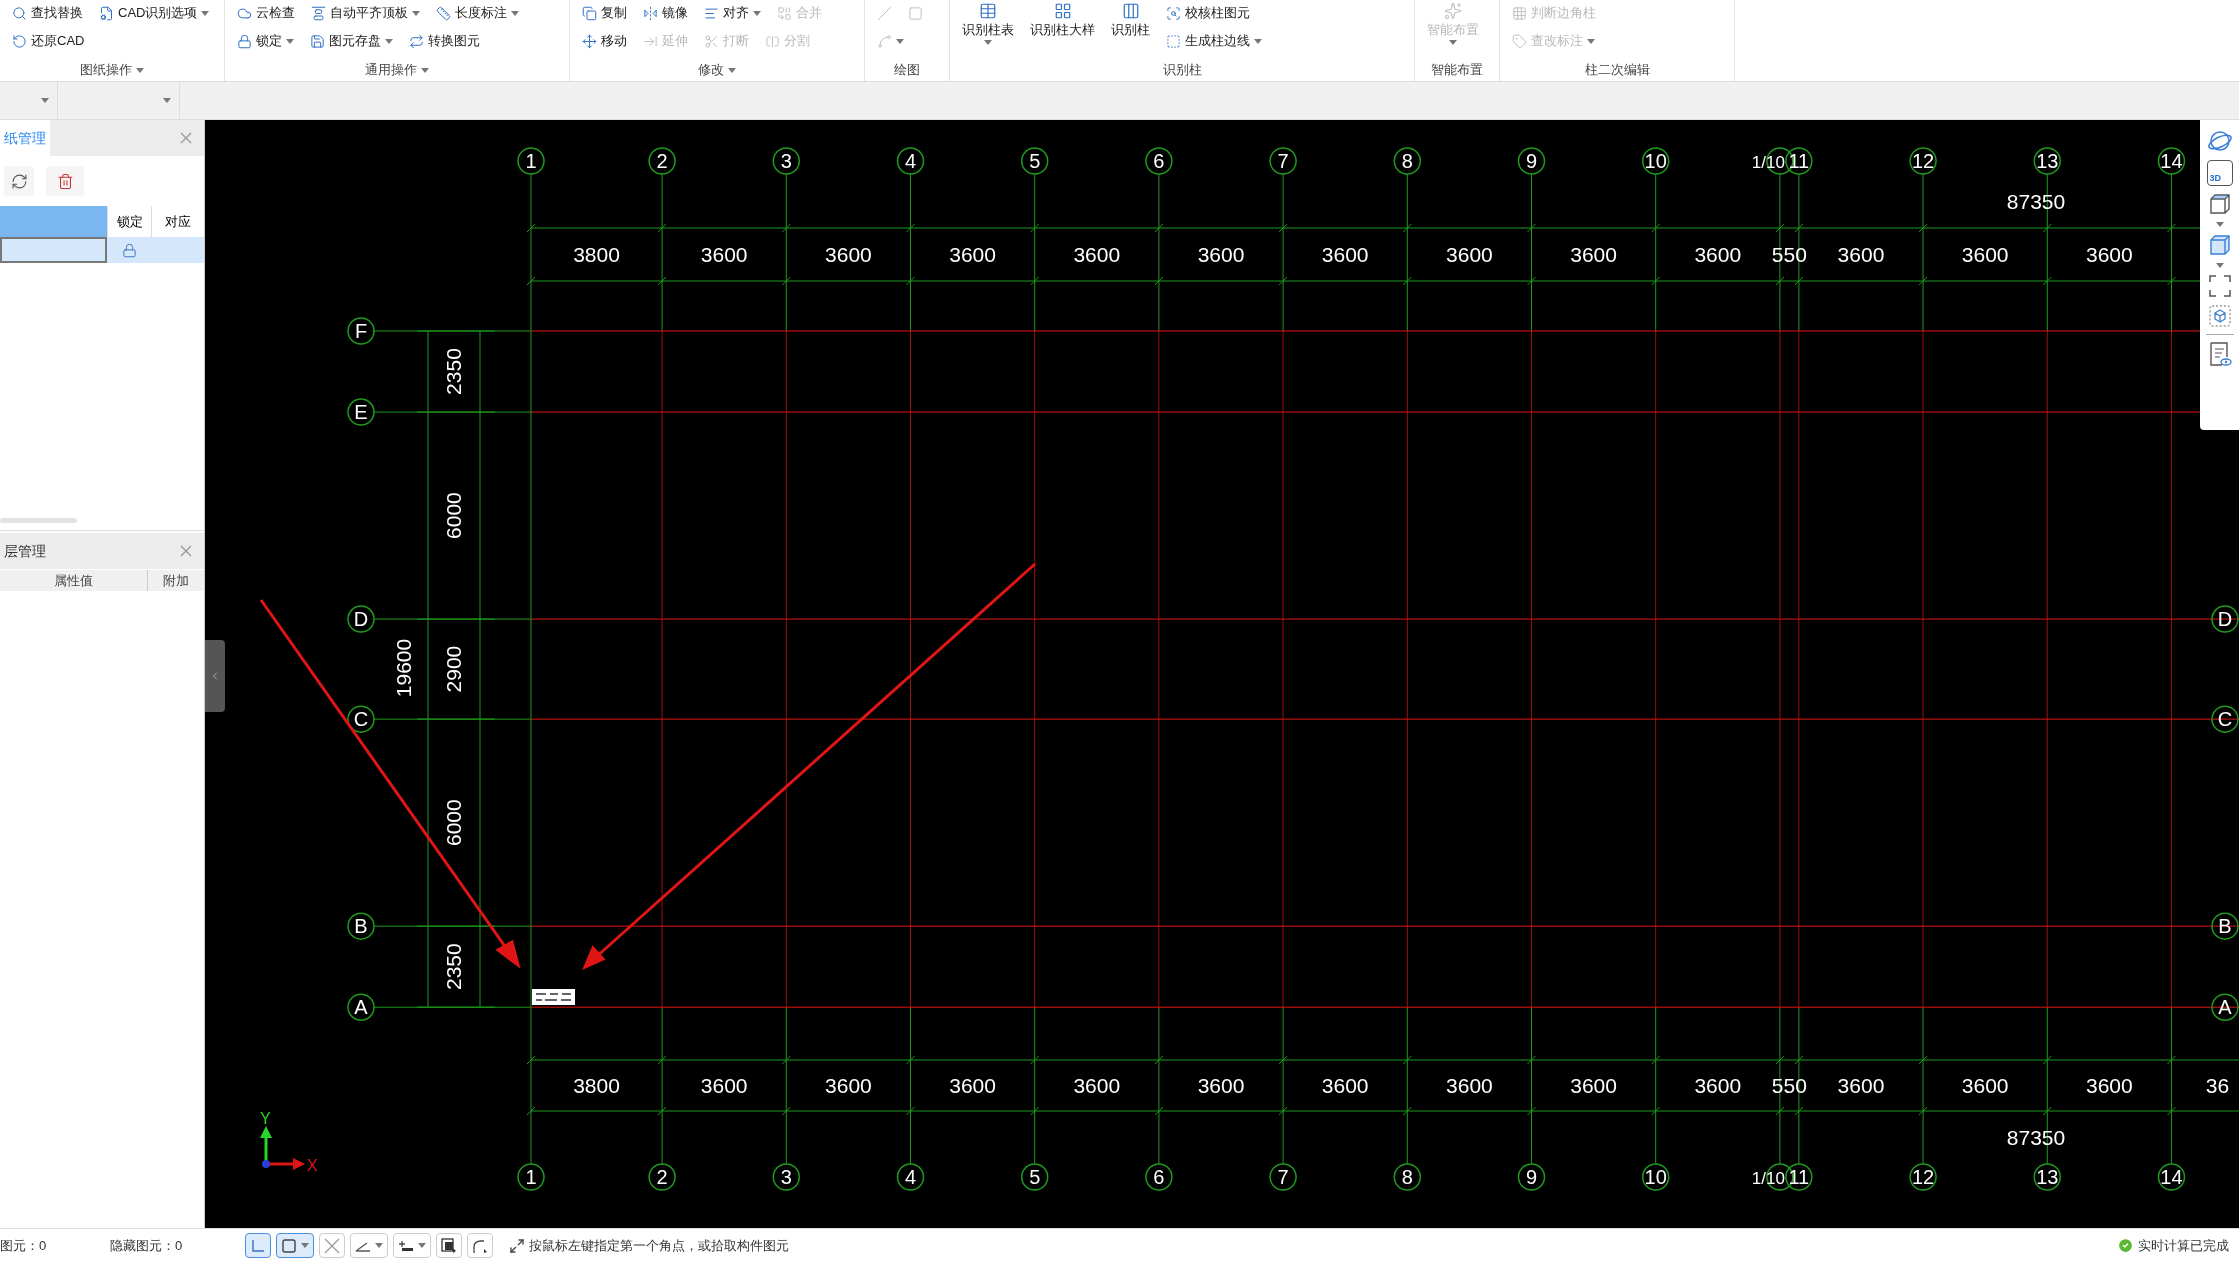 This screenshot has height=1262, width=2239. What do you see at coordinates (477, 13) in the screenshot?
I see `ribbon-button: 长度标注` at bounding box center [477, 13].